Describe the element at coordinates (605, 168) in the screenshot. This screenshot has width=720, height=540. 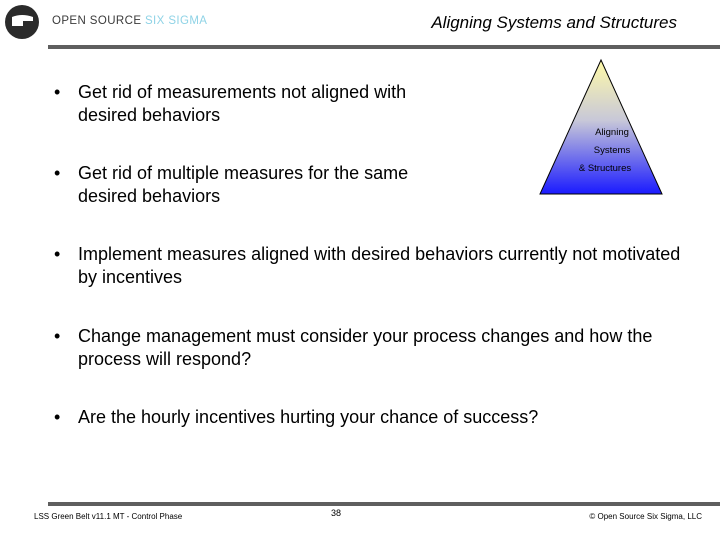
I see `pyramid-label-line: & Structures` at that location.